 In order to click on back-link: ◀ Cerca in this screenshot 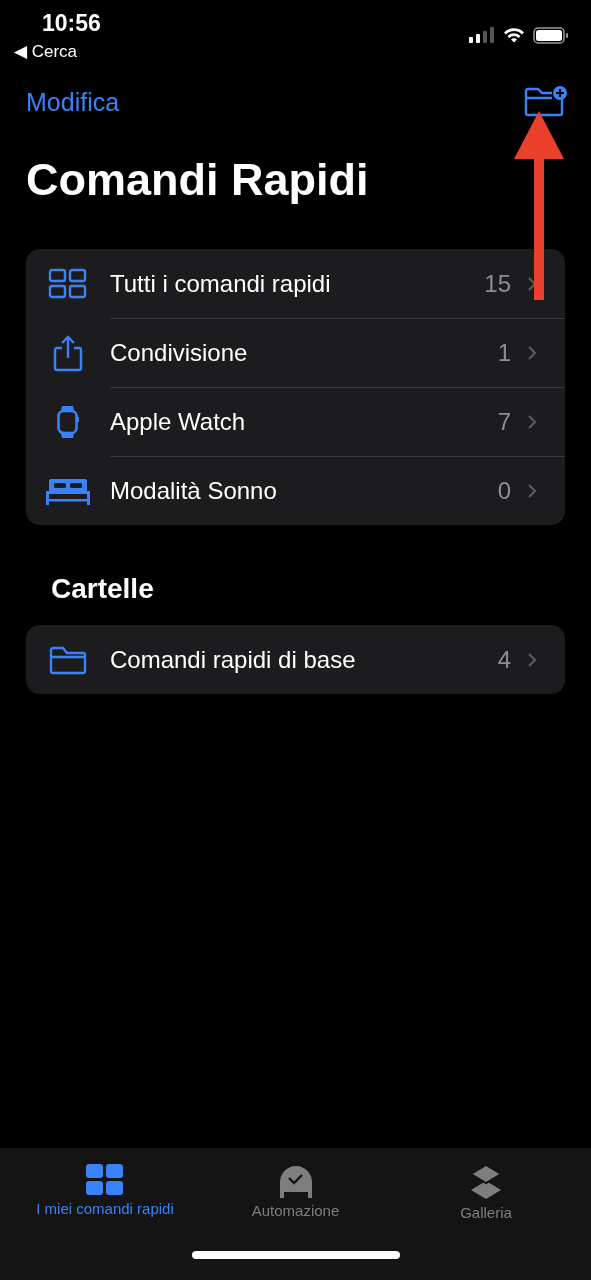, I will do `click(57, 51)`.